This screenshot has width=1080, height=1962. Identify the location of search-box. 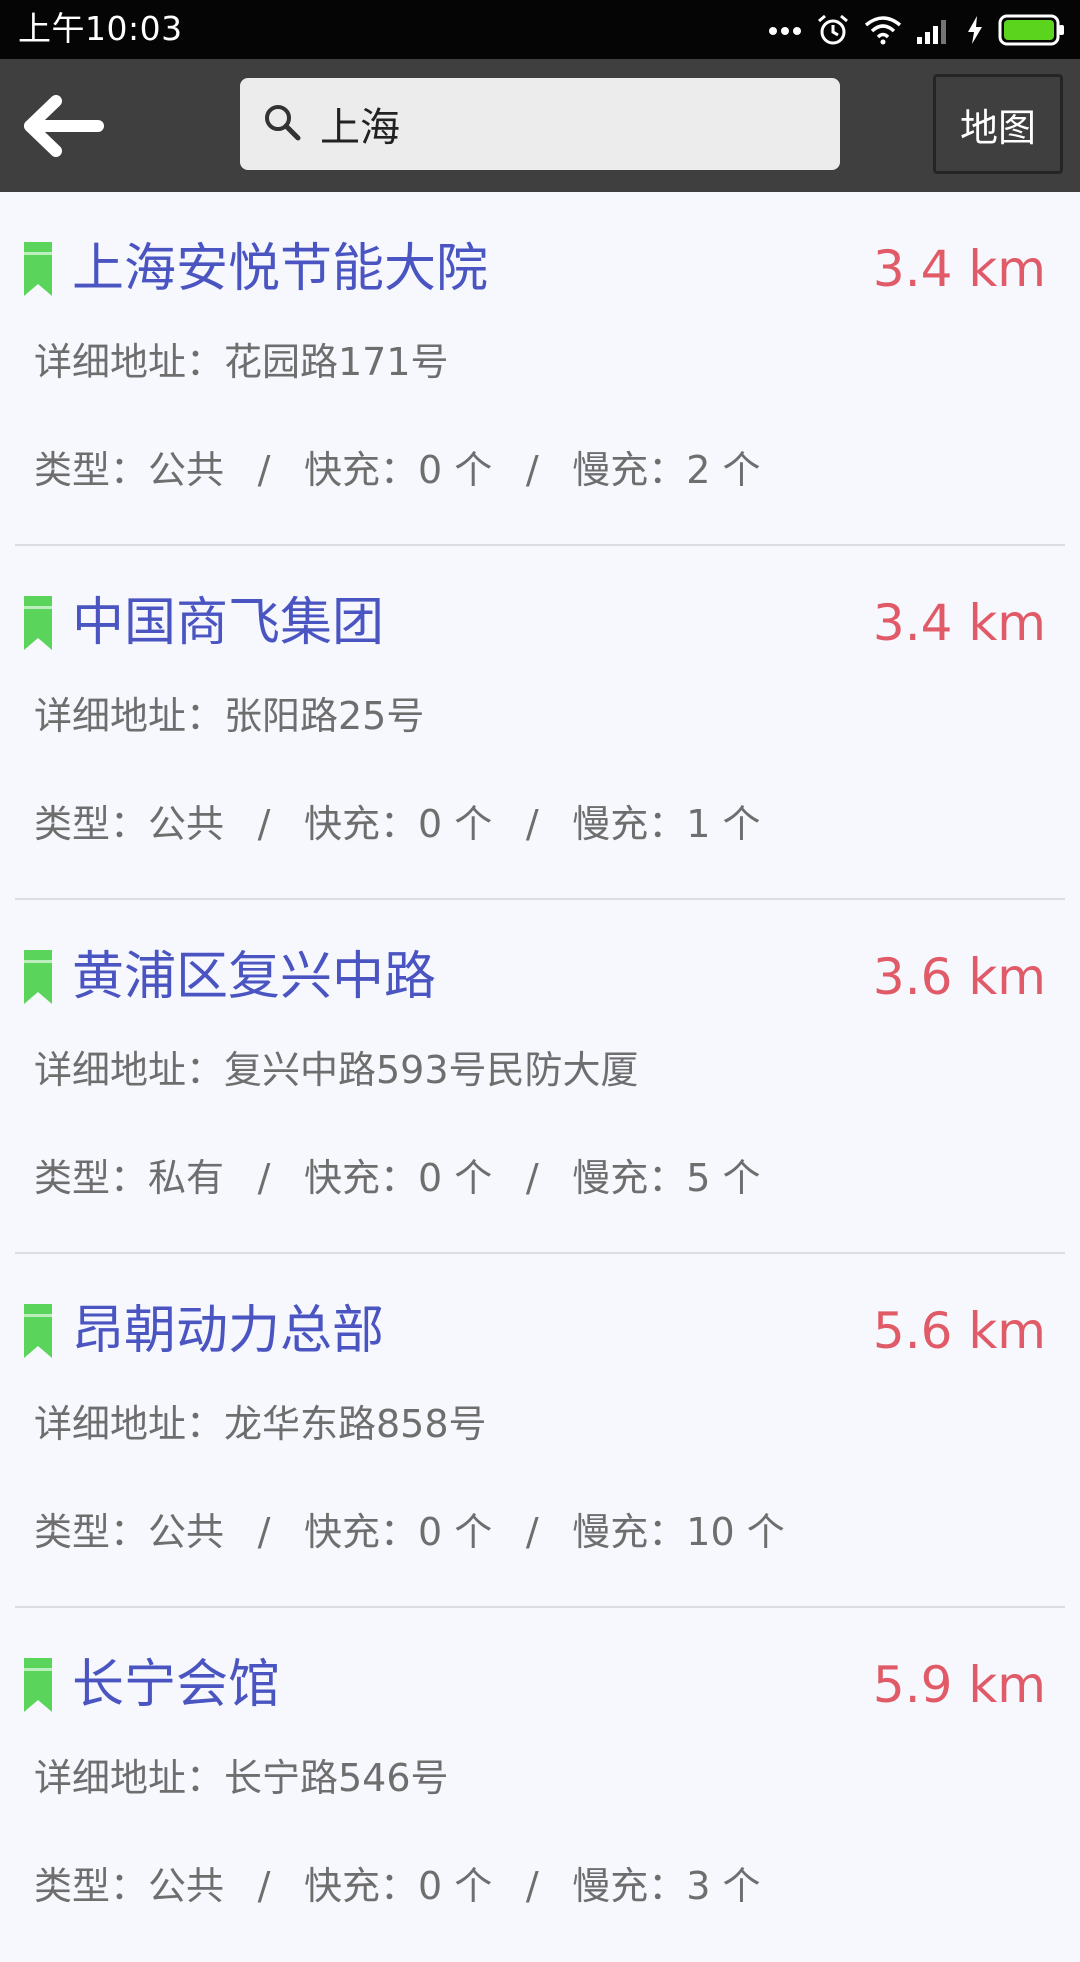
(540, 124).